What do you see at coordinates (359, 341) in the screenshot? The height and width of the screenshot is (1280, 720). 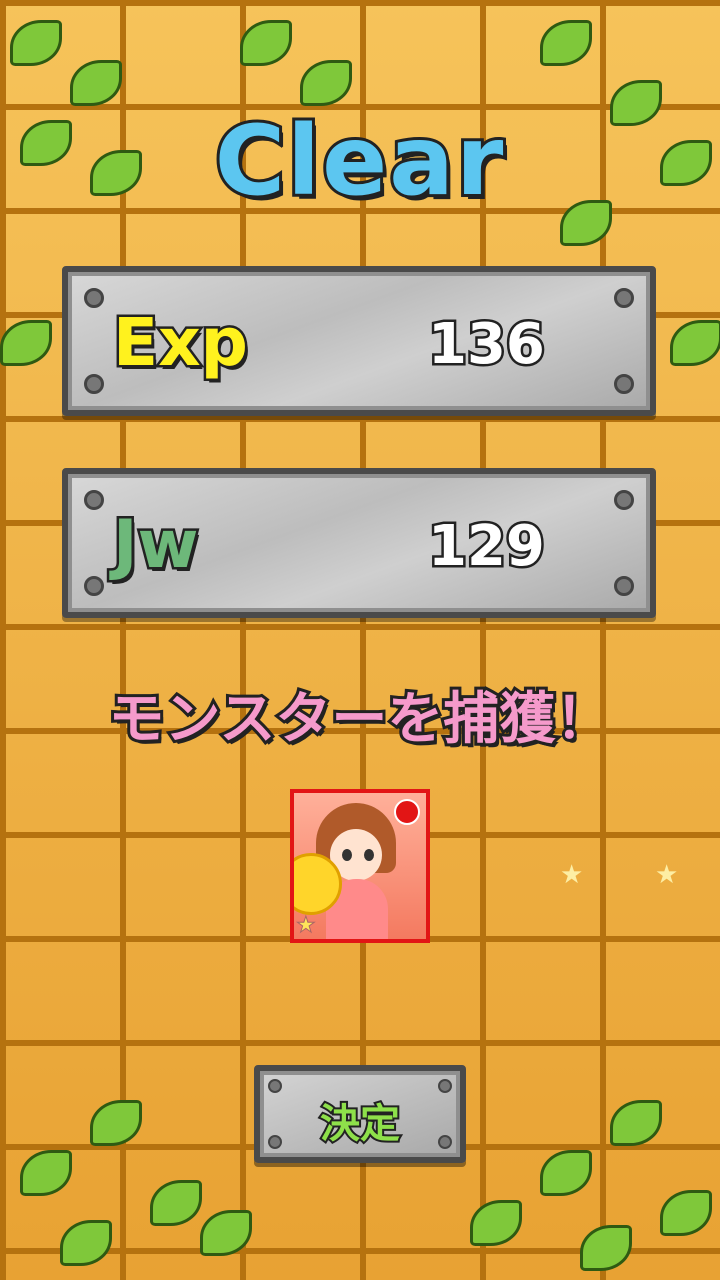 I see `exp-panel: Exp 136` at bounding box center [359, 341].